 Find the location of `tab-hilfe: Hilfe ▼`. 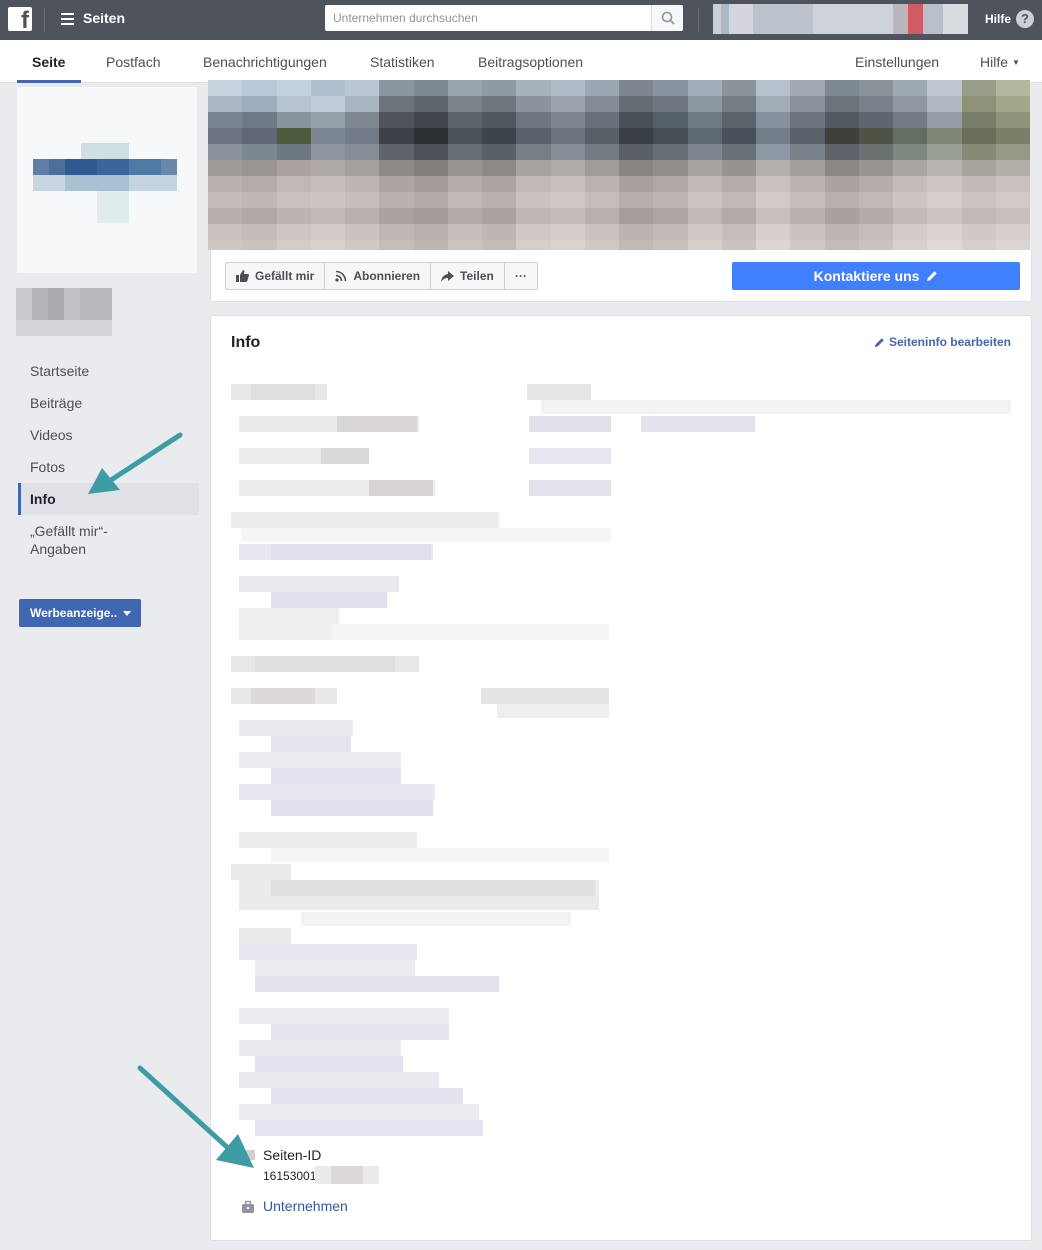

tab-hilfe: Hilfe ▼ is located at coordinates (1000, 62).